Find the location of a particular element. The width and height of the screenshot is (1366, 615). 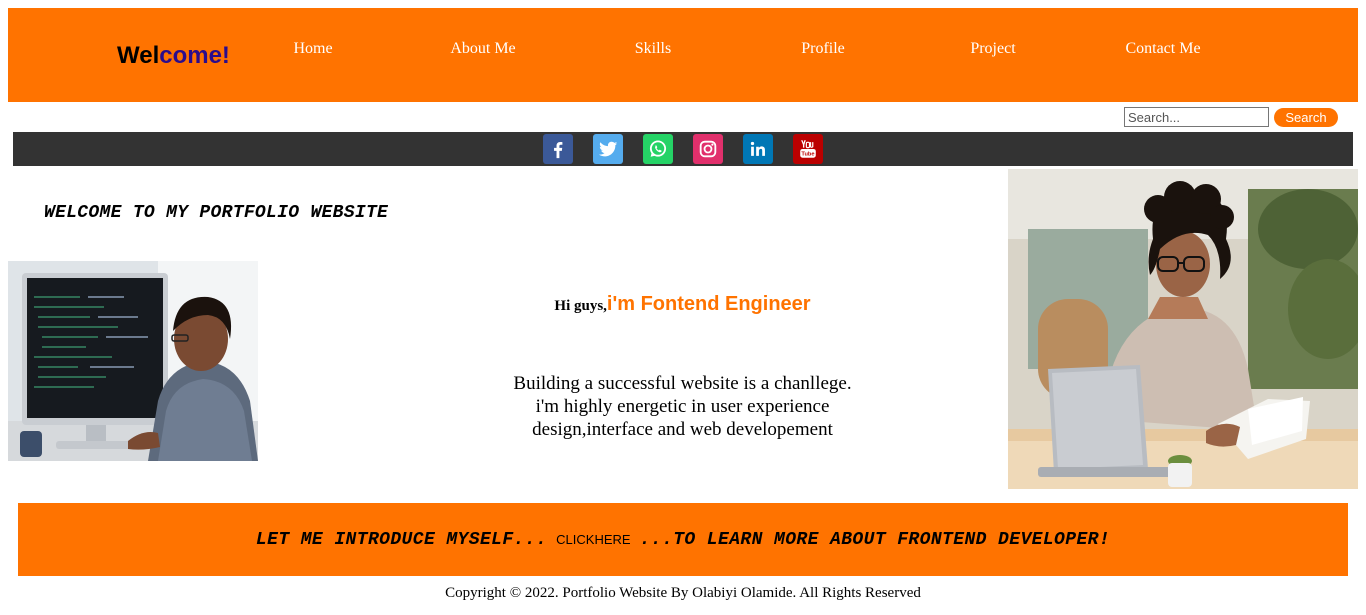

nav-about-me: About Me is located at coordinates (483, 49).